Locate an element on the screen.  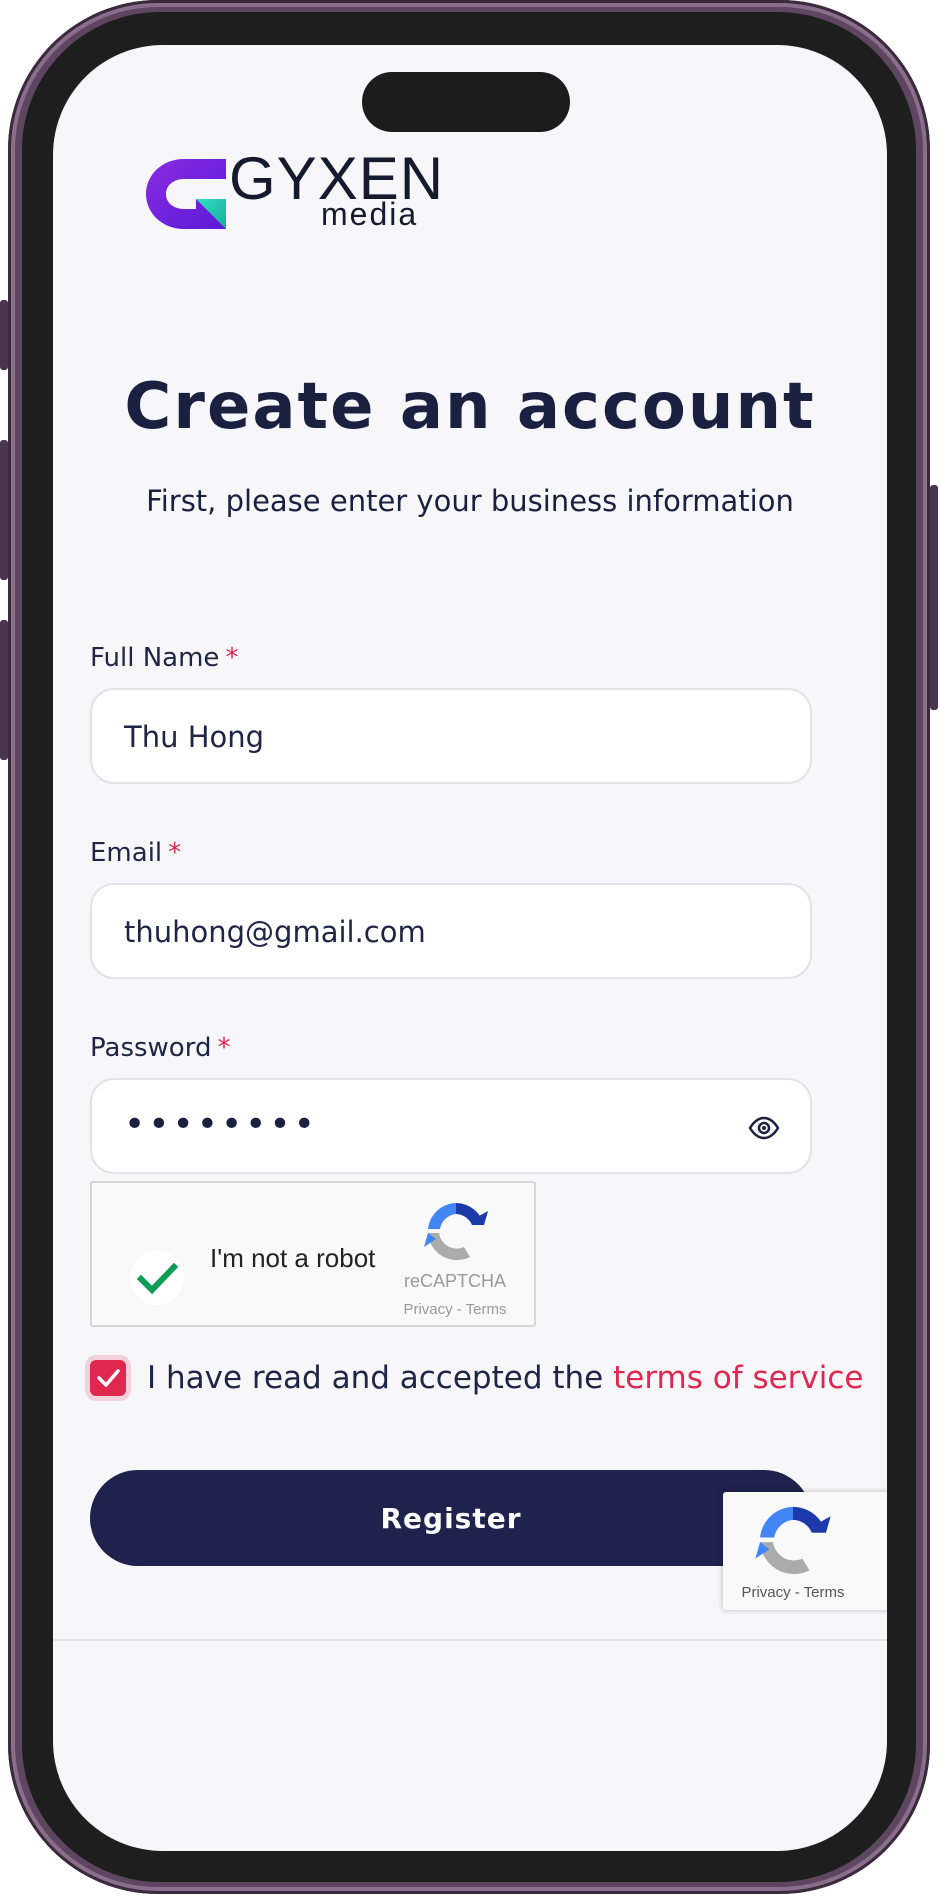
recaptcha-label: I'm not a robot is located at coordinates (293, 1258).